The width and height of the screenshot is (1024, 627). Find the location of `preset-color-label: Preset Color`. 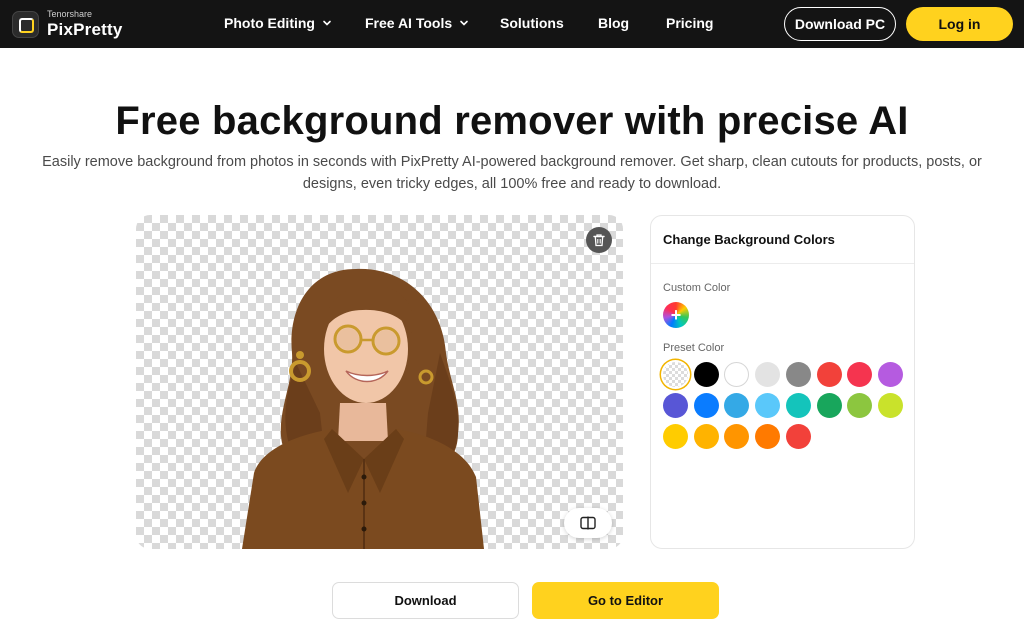

preset-color-label: Preset Color is located at coordinates (694, 348).